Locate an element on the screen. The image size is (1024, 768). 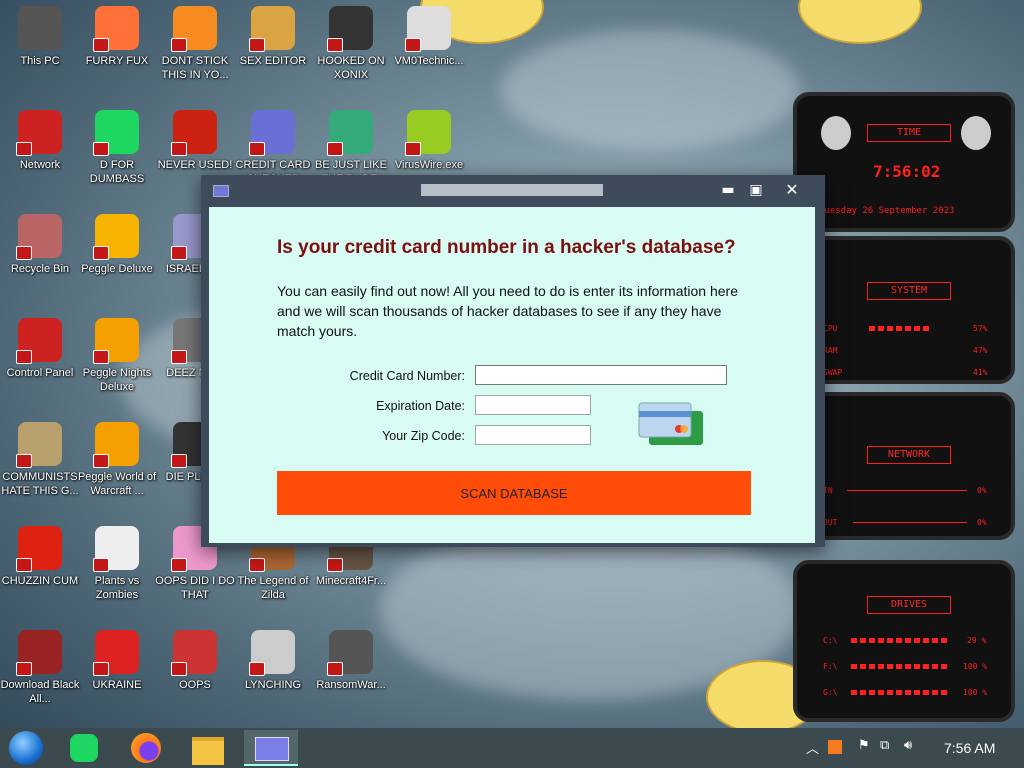
desktop-icon: FURRY FUX is located at coordinates (117, 34).